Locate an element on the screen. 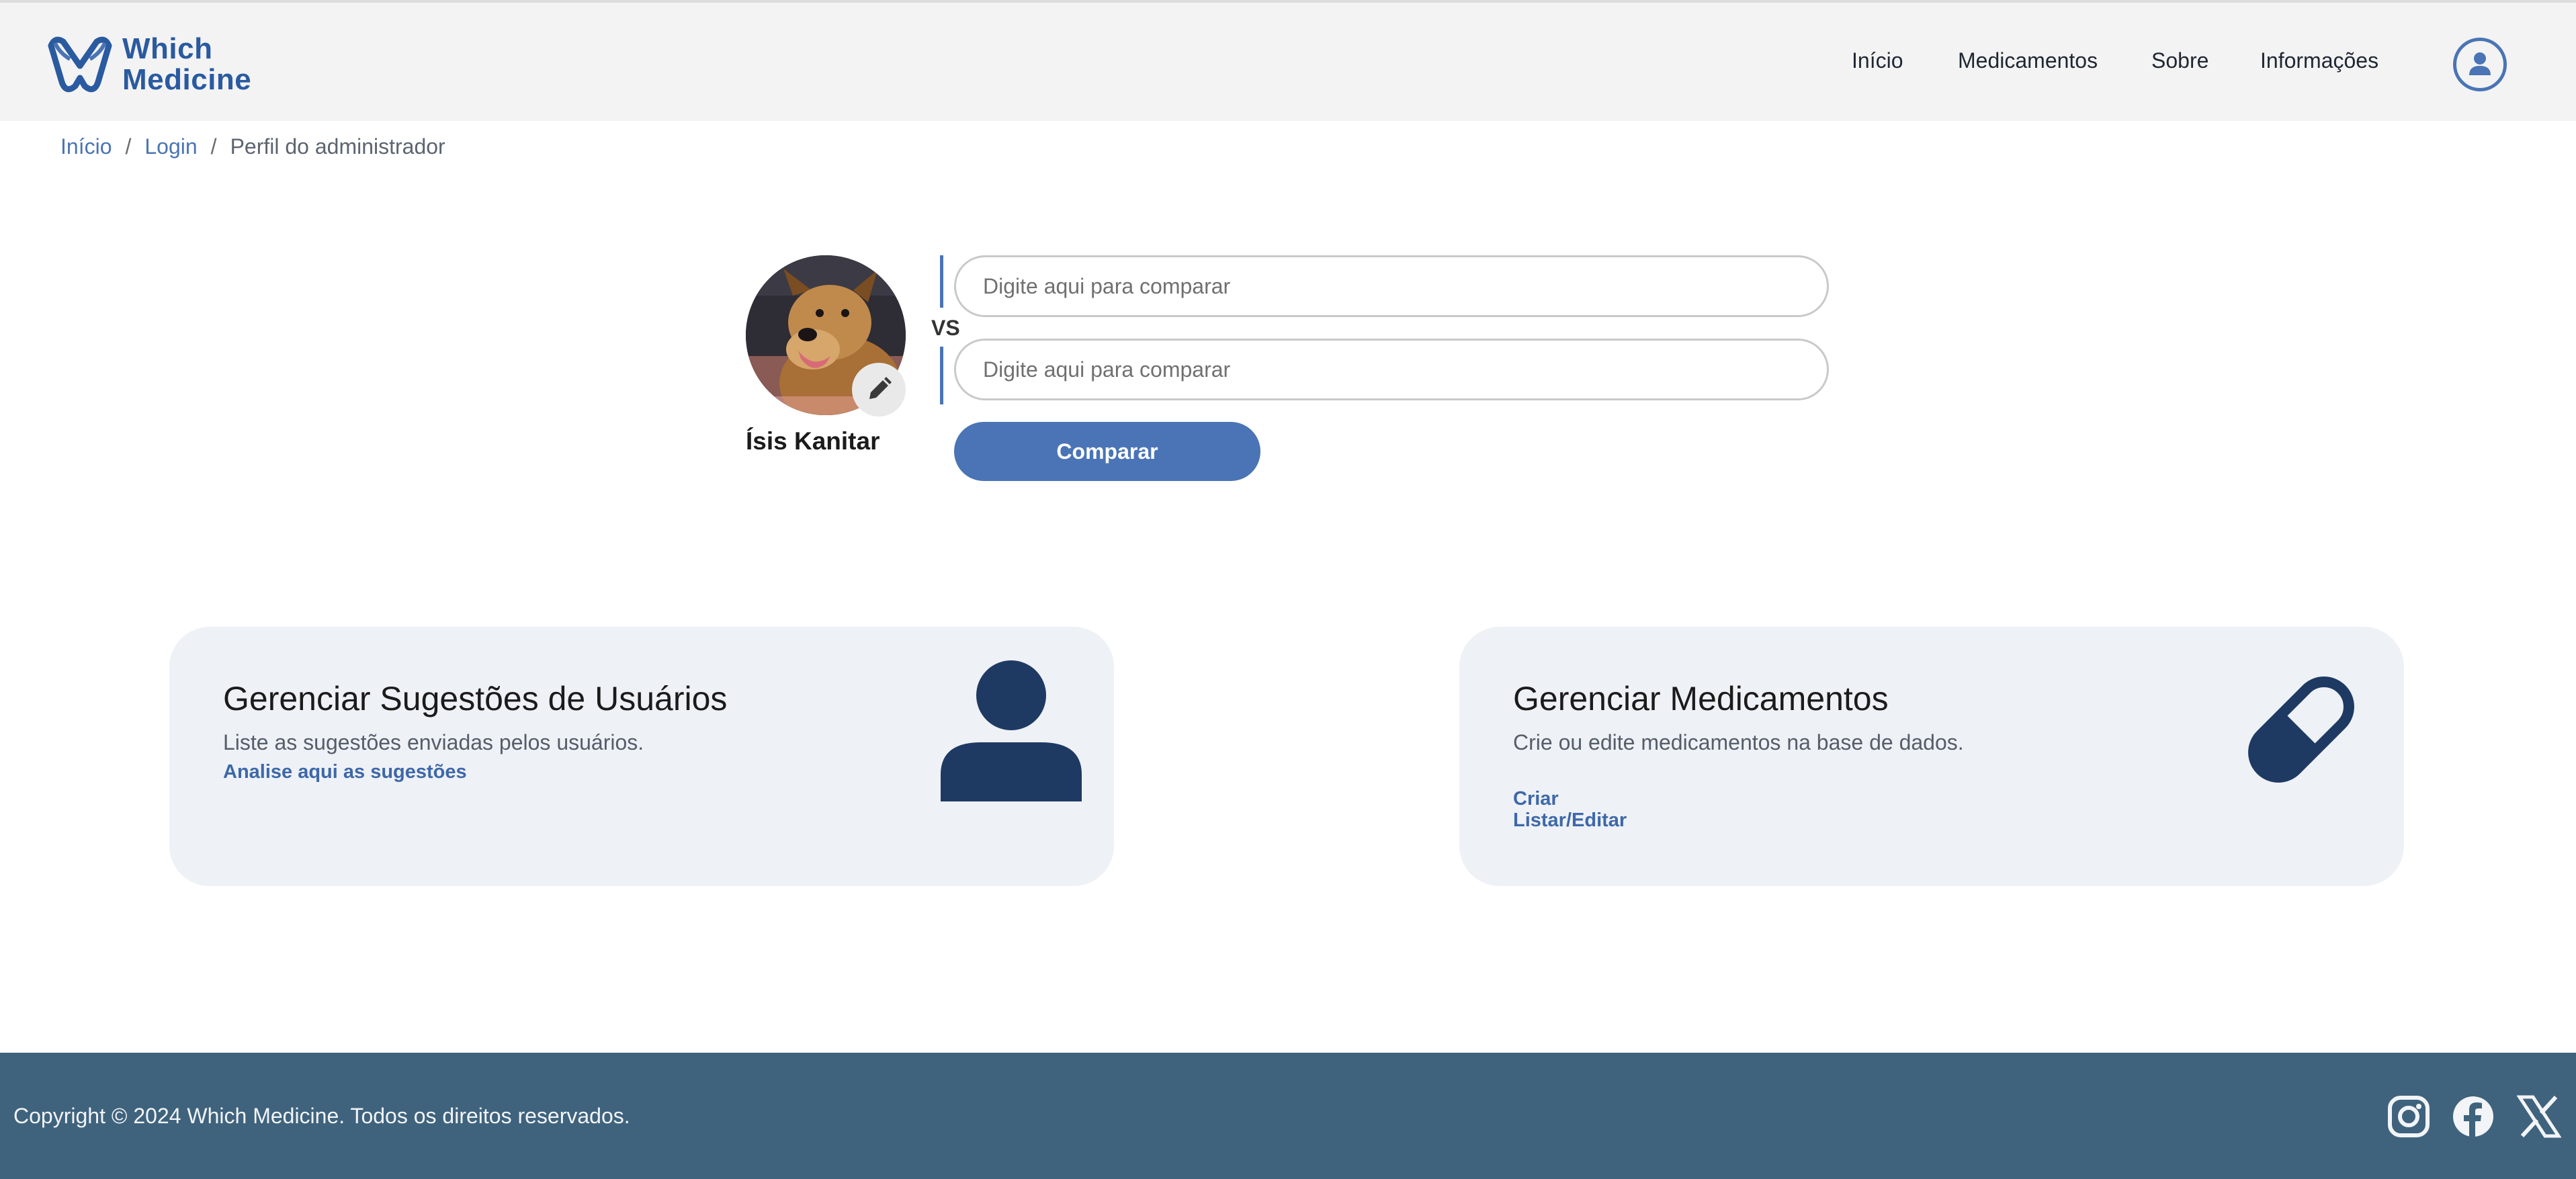 The image size is (2576, 1179). user-account-button is located at coordinates (2480, 64).